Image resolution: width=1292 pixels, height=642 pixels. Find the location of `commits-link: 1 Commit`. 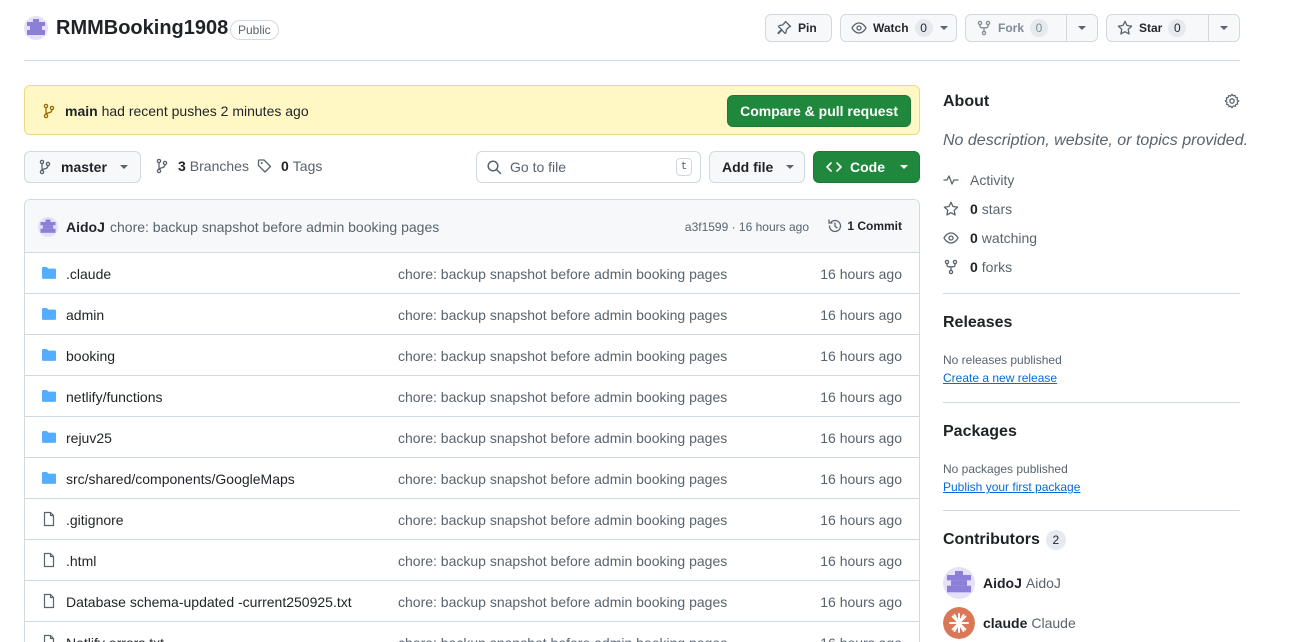

commits-link: 1 Commit is located at coordinates (864, 226).